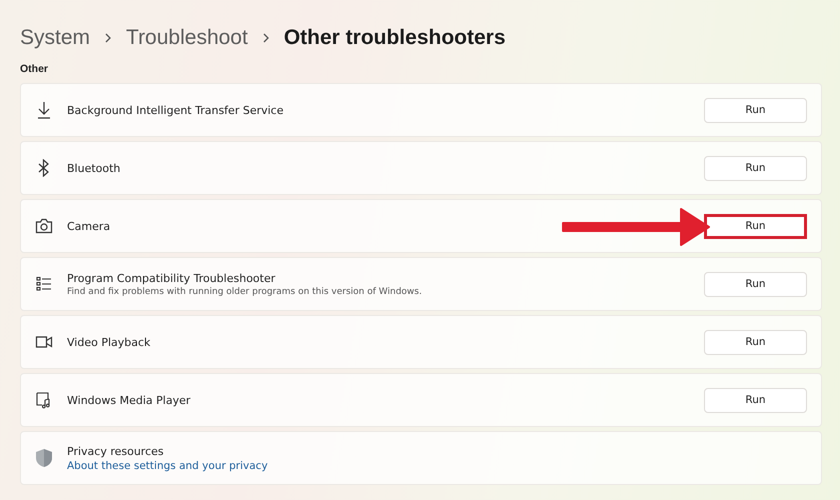  What do you see at coordinates (44, 110) in the screenshot?
I see `download-icon` at bounding box center [44, 110].